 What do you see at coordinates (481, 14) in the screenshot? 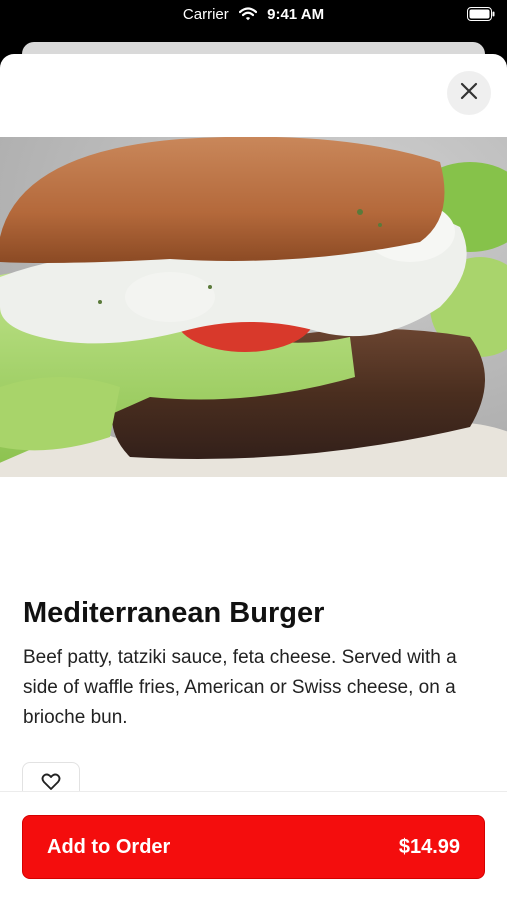
I see `battery-icon` at bounding box center [481, 14].